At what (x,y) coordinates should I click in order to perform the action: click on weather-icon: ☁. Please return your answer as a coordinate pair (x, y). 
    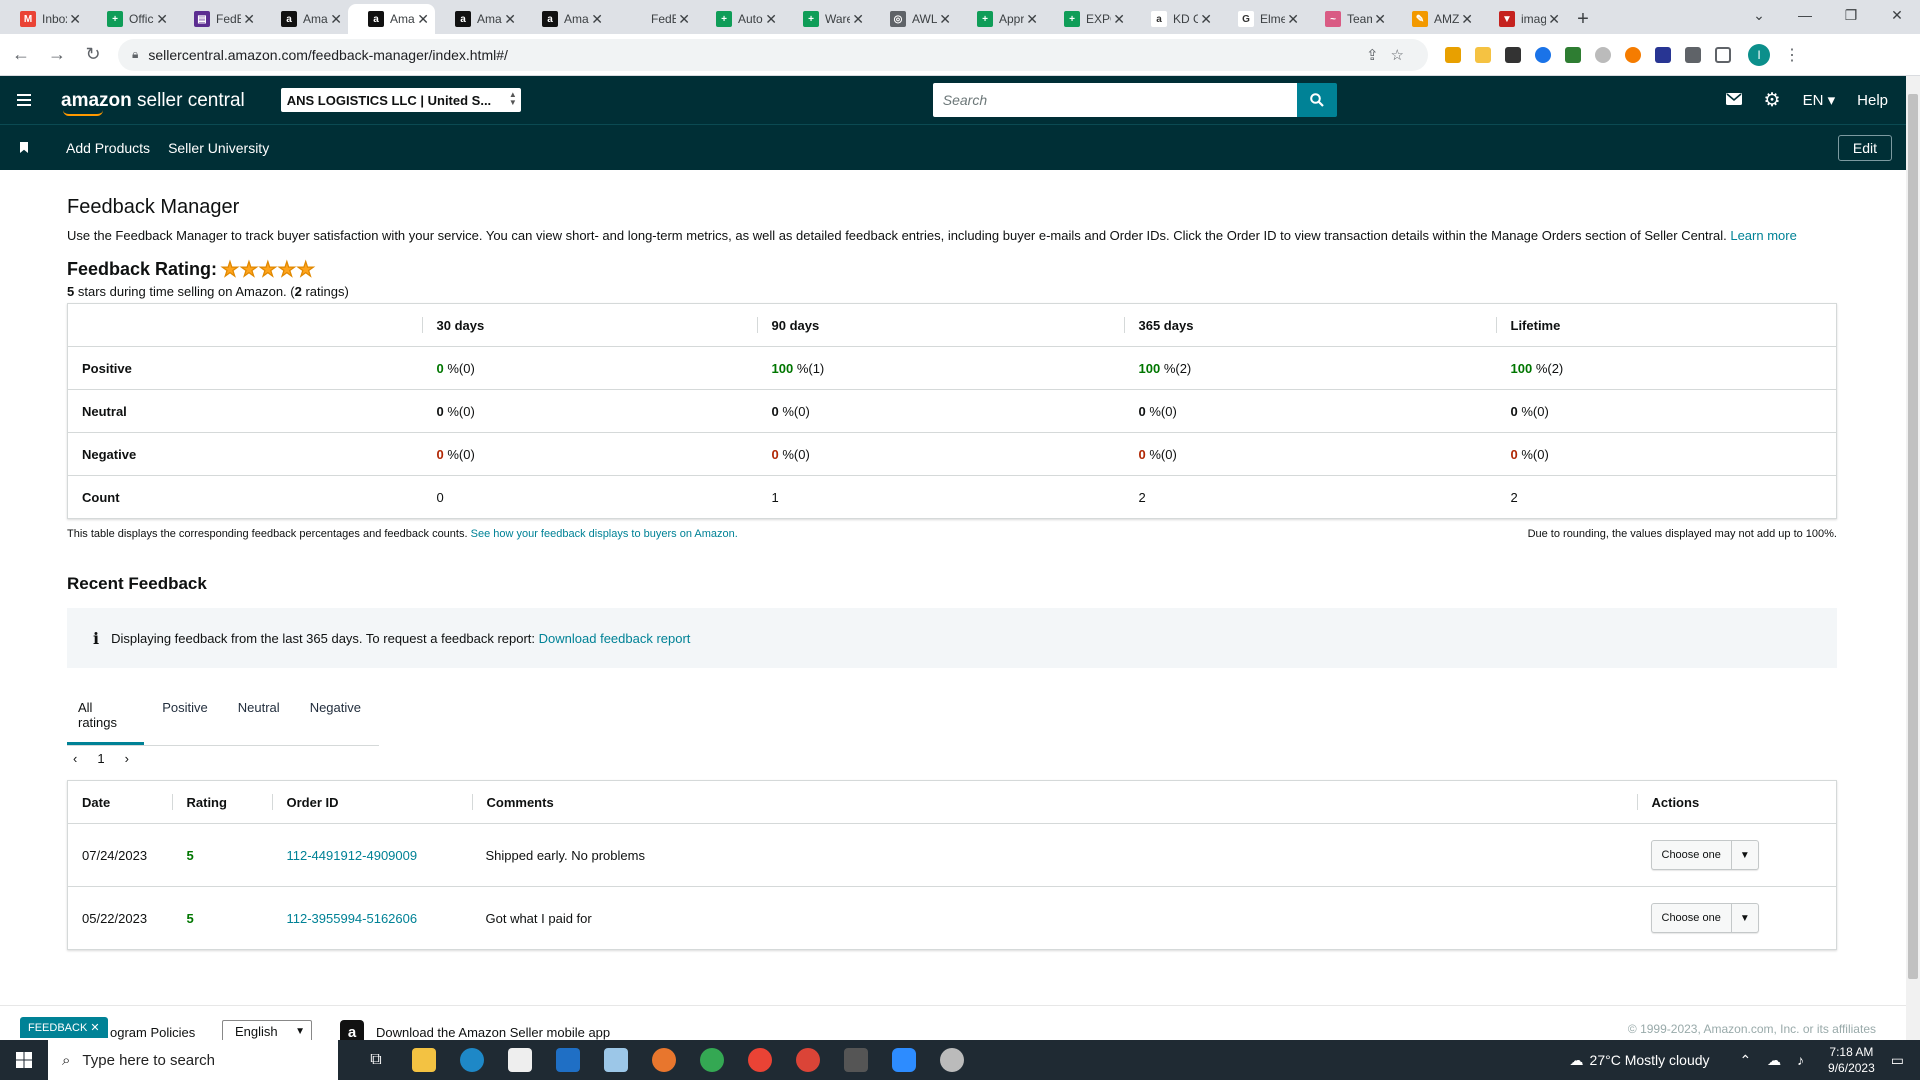
    Looking at the image, I should click on (1577, 1060).